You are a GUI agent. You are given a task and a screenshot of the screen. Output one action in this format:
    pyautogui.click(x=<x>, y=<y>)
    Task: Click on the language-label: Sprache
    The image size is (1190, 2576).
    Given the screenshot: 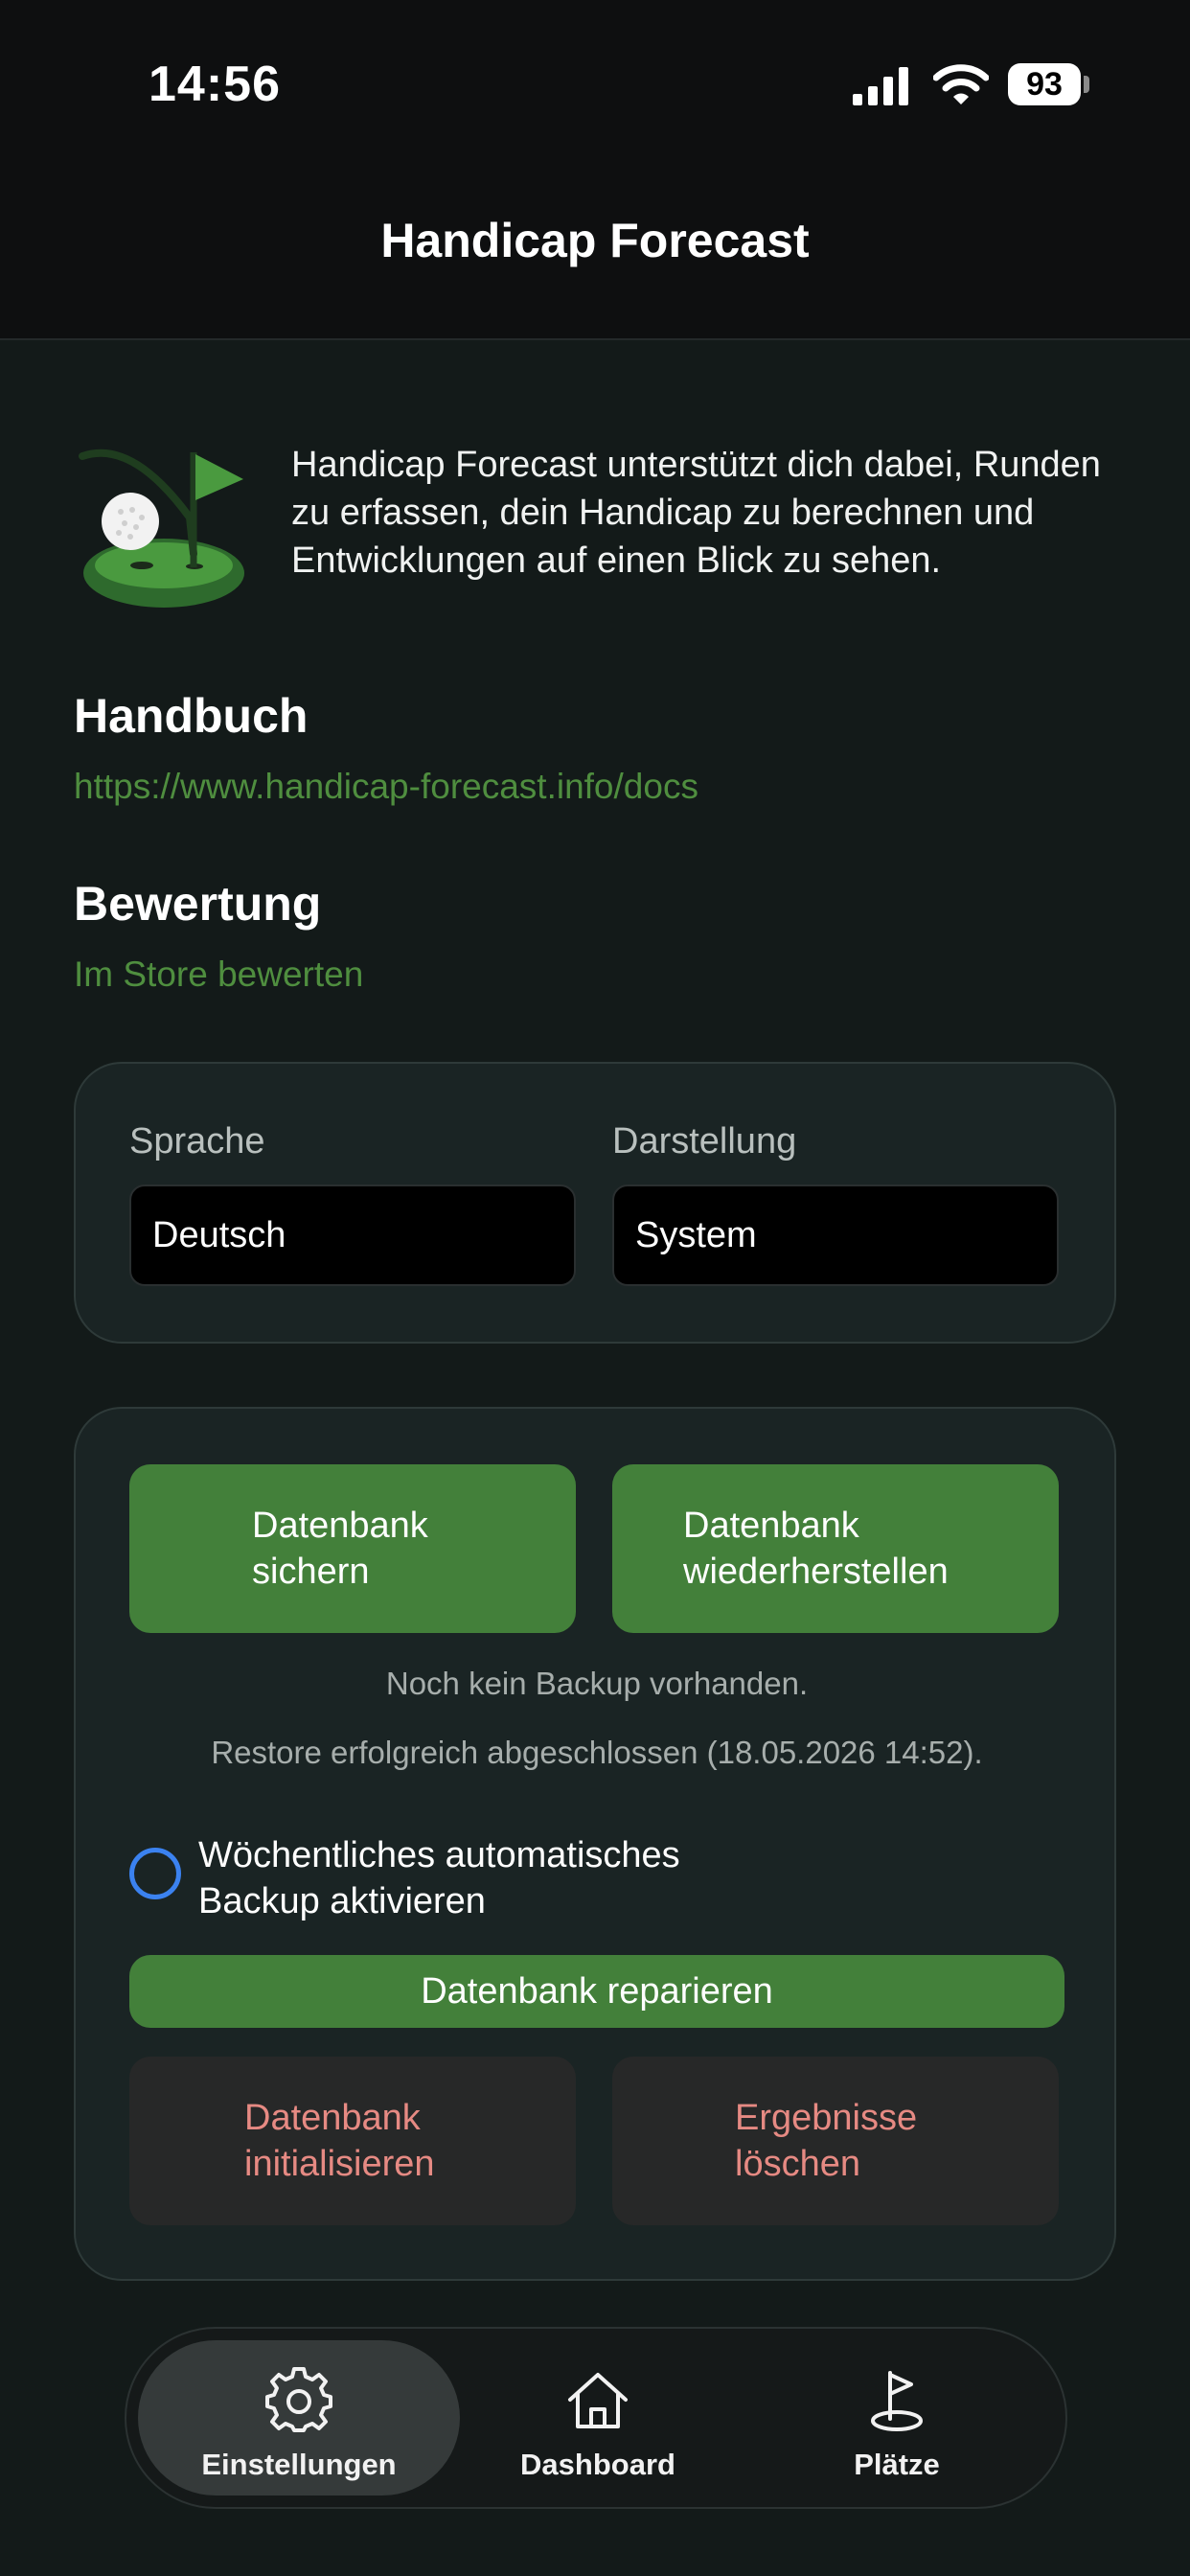 What is the action you would take?
    pyautogui.click(x=197, y=1141)
    